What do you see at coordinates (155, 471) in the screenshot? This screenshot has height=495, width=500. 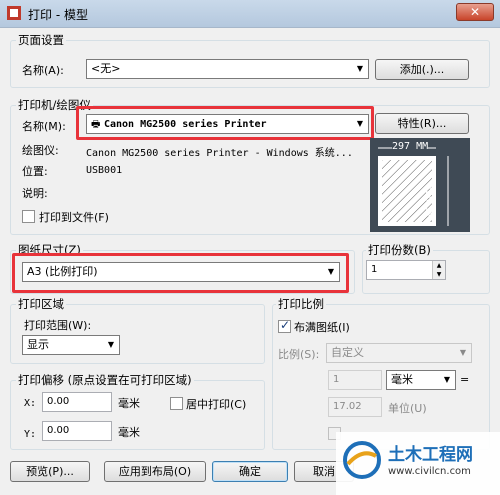 I see `apply-to-layout-button: 应用到布局(O)` at bounding box center [155, 471].